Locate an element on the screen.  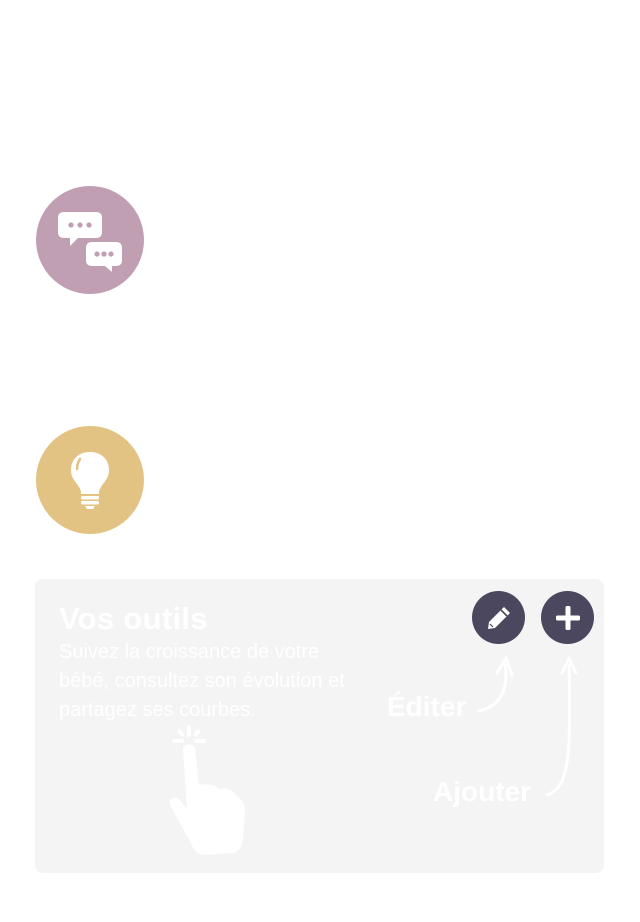
lightbulb-icon is located at coordinates (90, 480).